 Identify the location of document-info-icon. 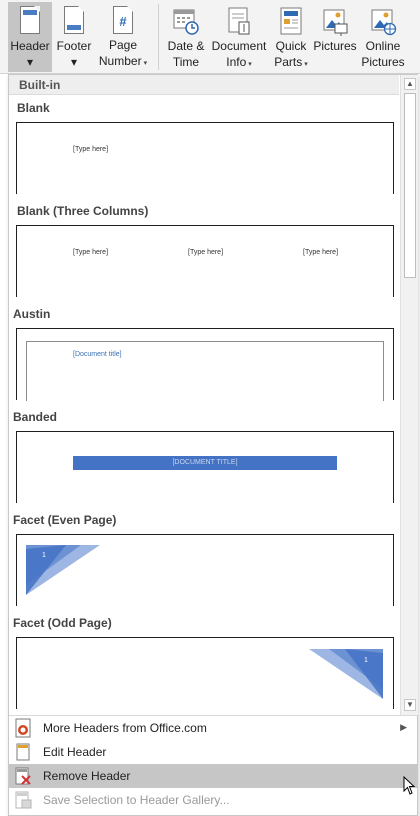
(239, 22).